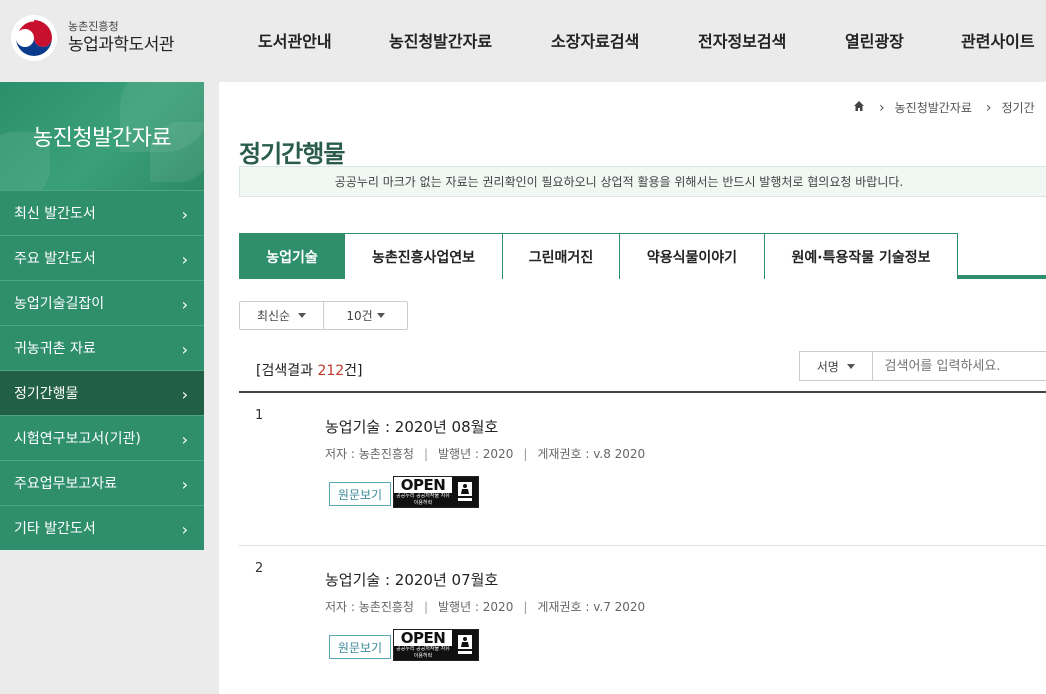 This screenshot has height=694, width=1046. I want to click on sidebar-item-research-reports: 시험연구보고서(기관) ›, so click(102, 437).